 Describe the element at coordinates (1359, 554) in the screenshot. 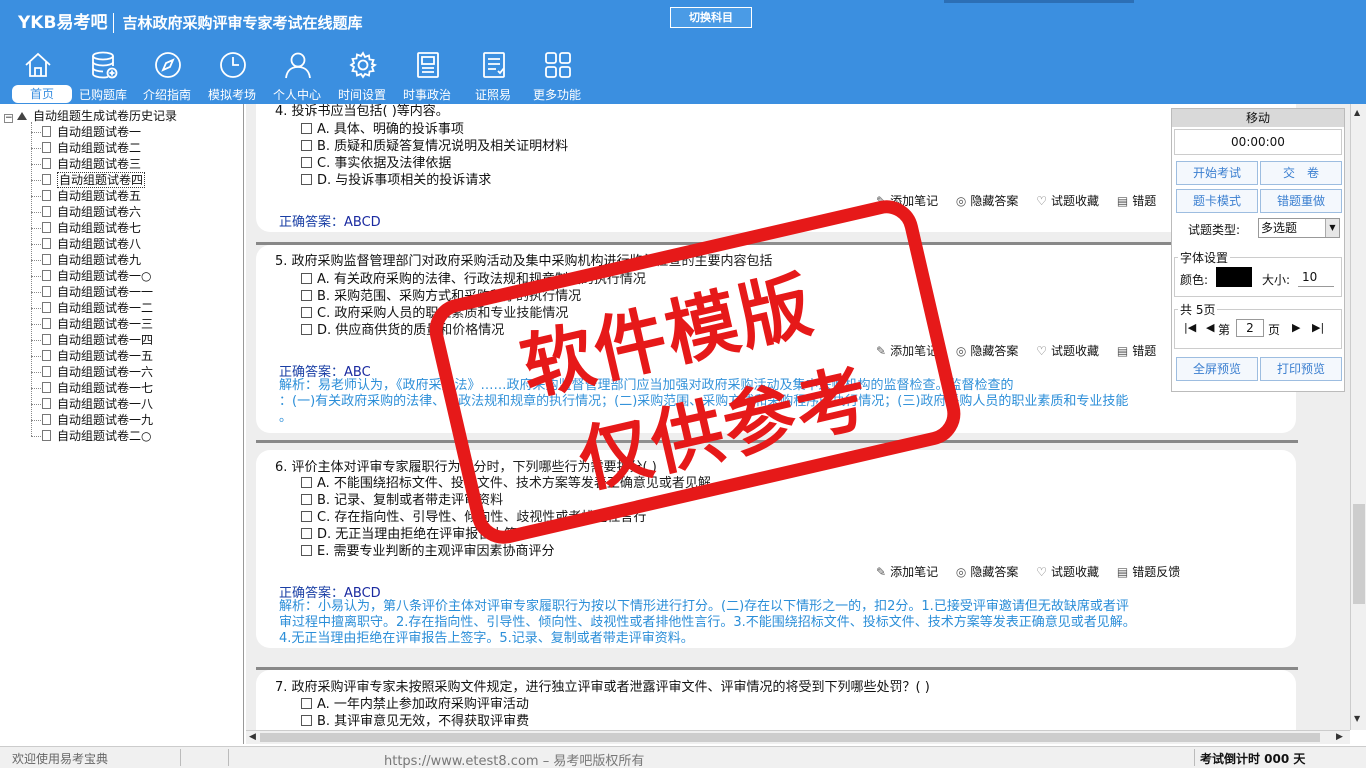

I see `scroll-thumb` at that location.